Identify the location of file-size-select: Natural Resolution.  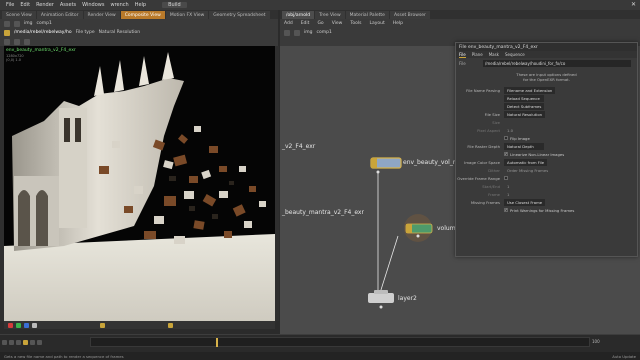
(525, 114).